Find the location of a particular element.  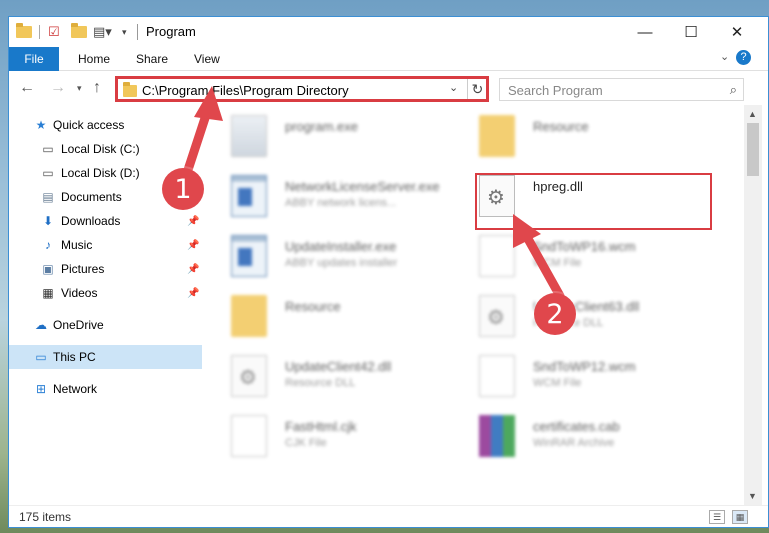

file-item: FastHtml.cjk CJK File is located at coordinates (324, 443).